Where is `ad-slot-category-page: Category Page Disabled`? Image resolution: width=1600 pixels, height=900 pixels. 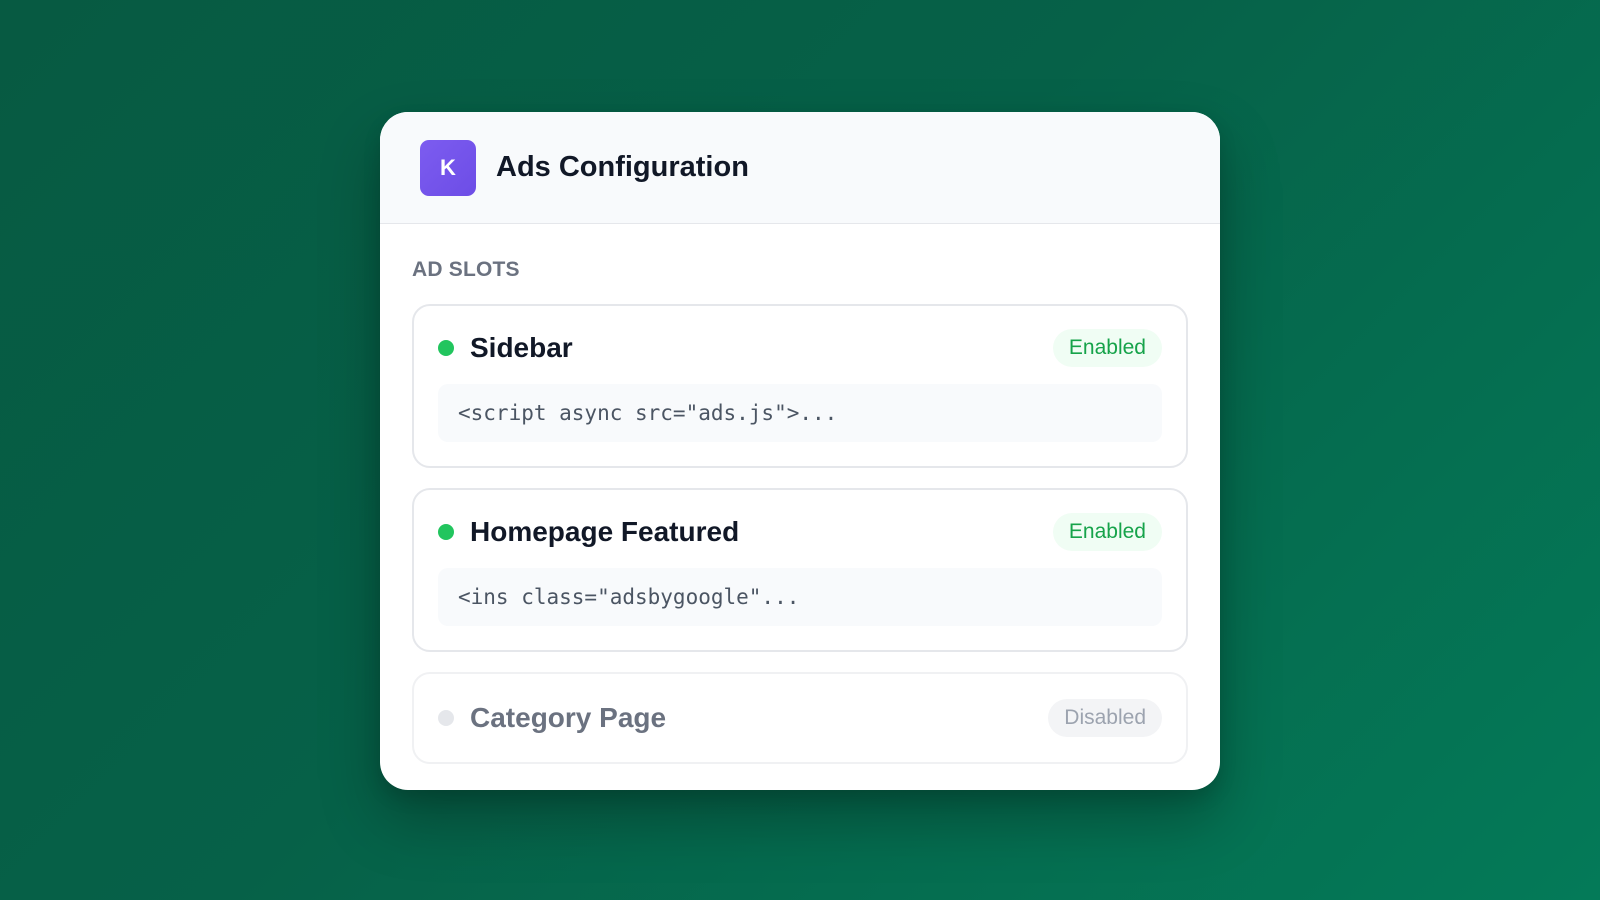 ad-slot-category-page: Category Page Disabled is located at coordinates (800, 718).